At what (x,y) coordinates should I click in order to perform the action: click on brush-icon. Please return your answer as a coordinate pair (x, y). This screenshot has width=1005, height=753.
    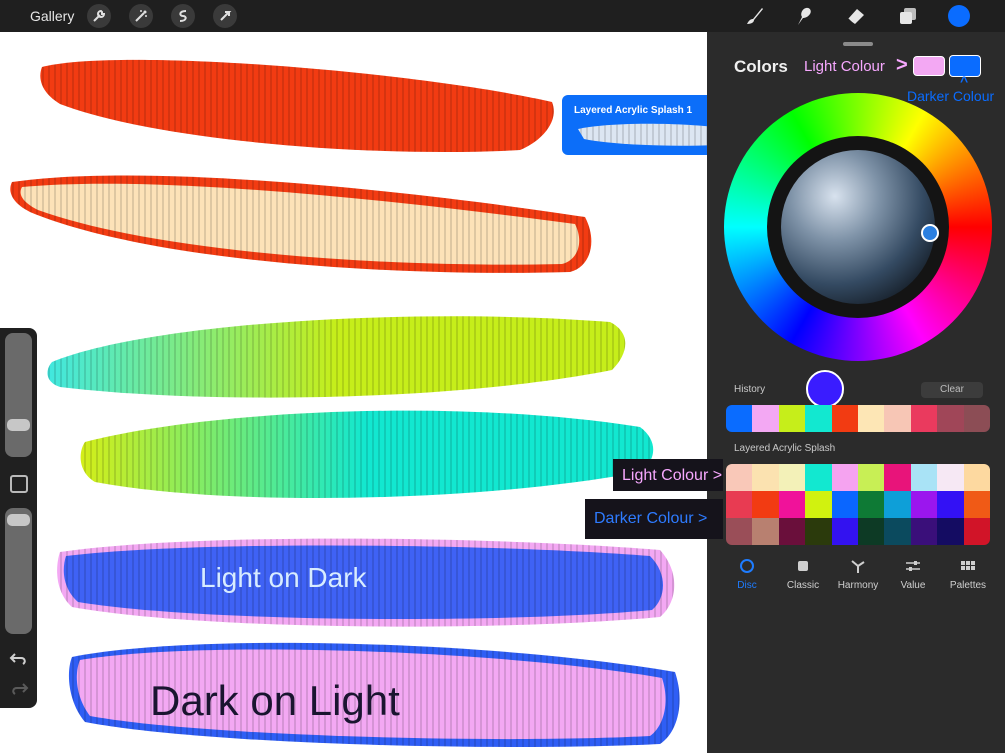
    Looking at the image, I should click on (754, 16).